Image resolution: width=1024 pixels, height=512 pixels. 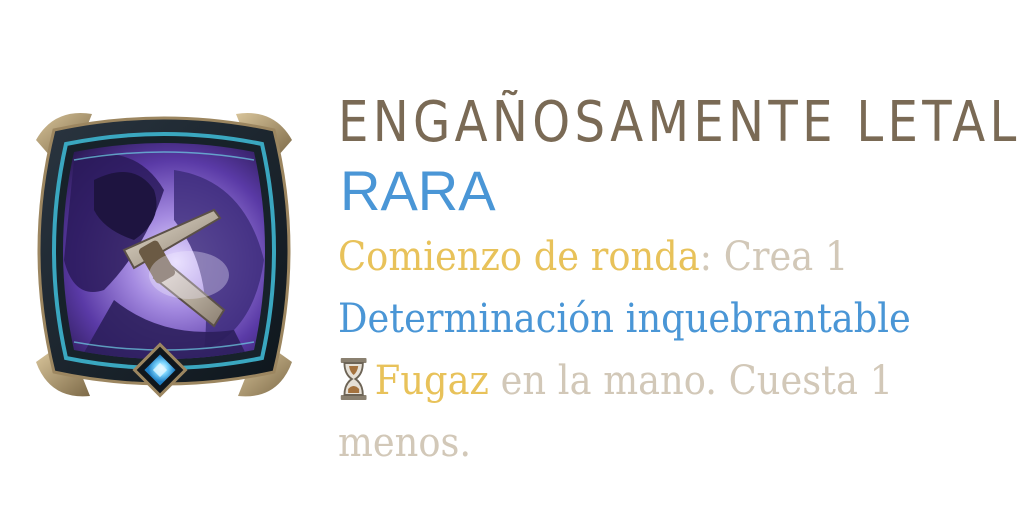 I want to click on desc-text-1: Crea 1, so click(x=780, y=257).